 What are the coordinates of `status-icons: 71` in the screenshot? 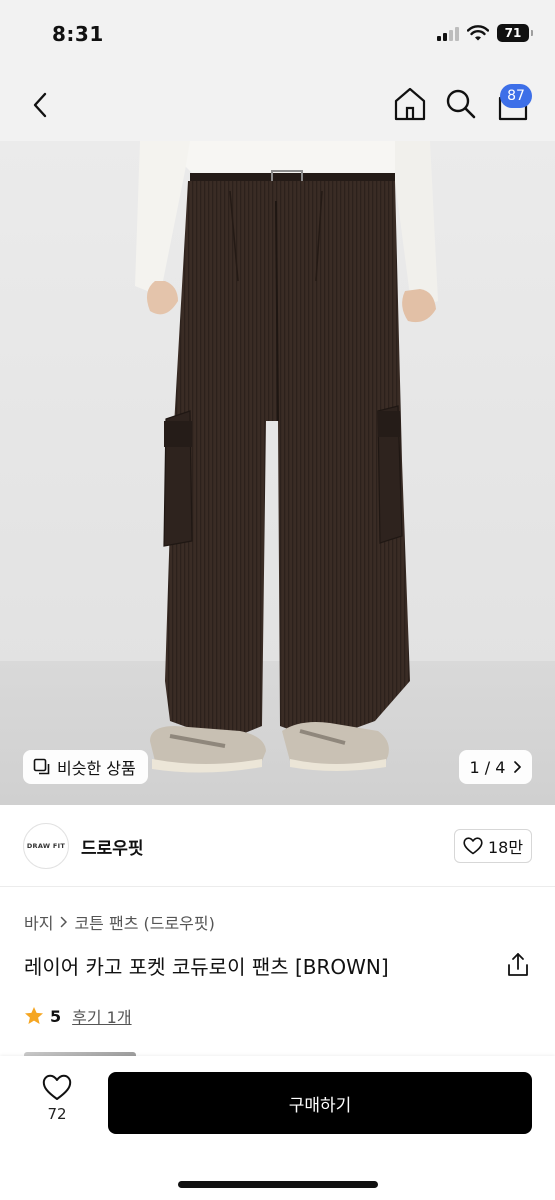 It's located at (485, 33).